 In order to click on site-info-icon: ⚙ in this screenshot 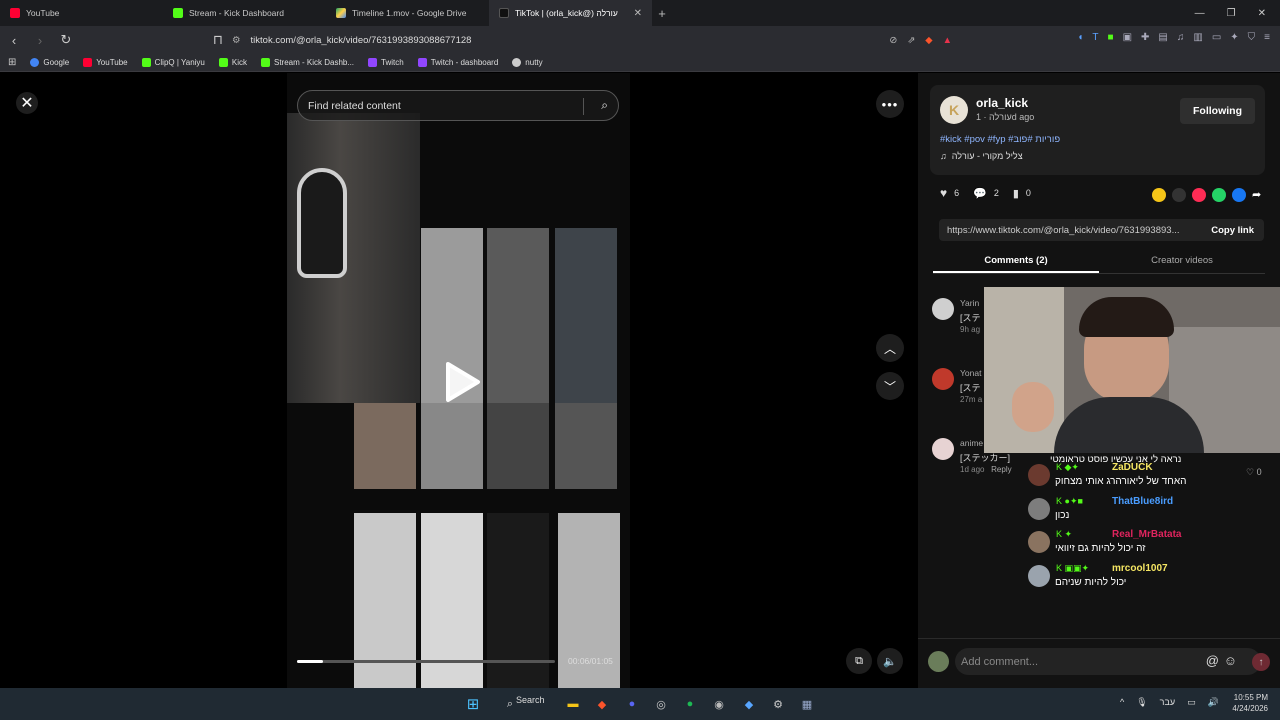, I will do `click(236, 40)`.